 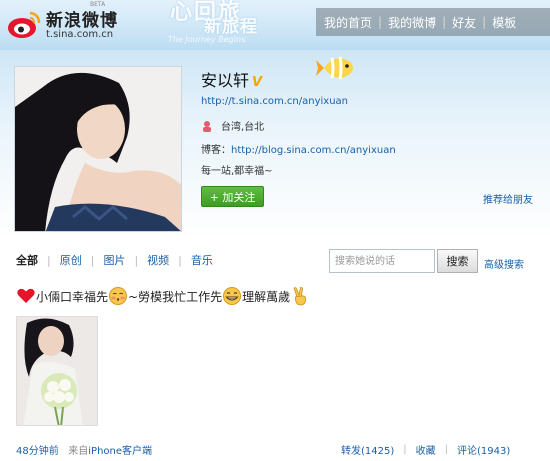 What do you see at coordinates (300, 296) in the screenshot?
I see `victory-hand-icon` at bounding box center [300, 296].